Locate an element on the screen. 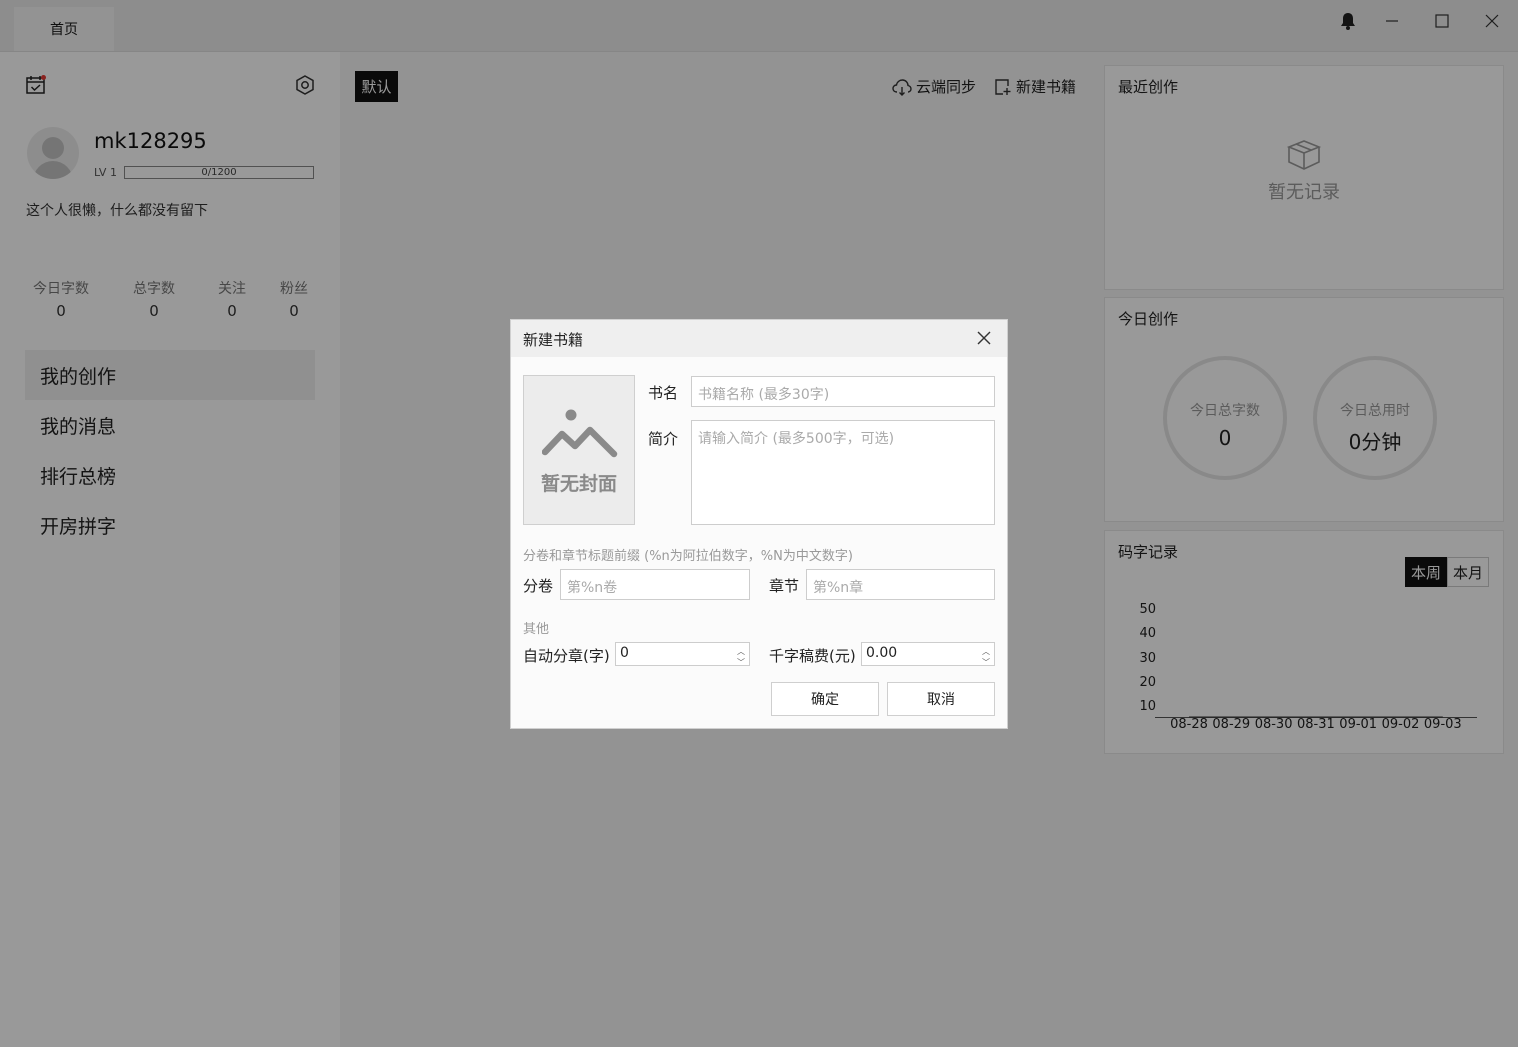 This screenshot has width=1518, height=1047. prefix-hint: 分卷和章节标题前缀 (%n为阿拉伯数字，%N为中文数字) is located at coordinates (688, 556).